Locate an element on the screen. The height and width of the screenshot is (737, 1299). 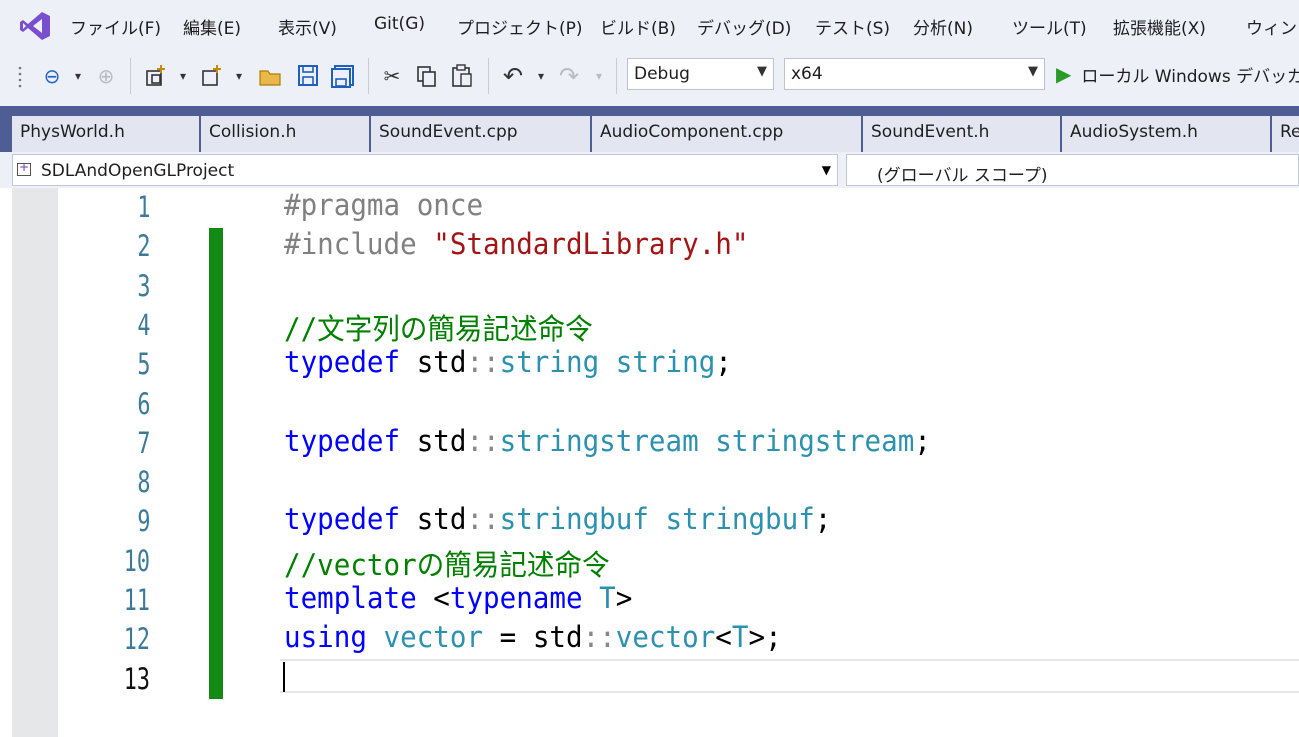
scope-name: (グローバル スコープ) is located at coordinates (962, 176).